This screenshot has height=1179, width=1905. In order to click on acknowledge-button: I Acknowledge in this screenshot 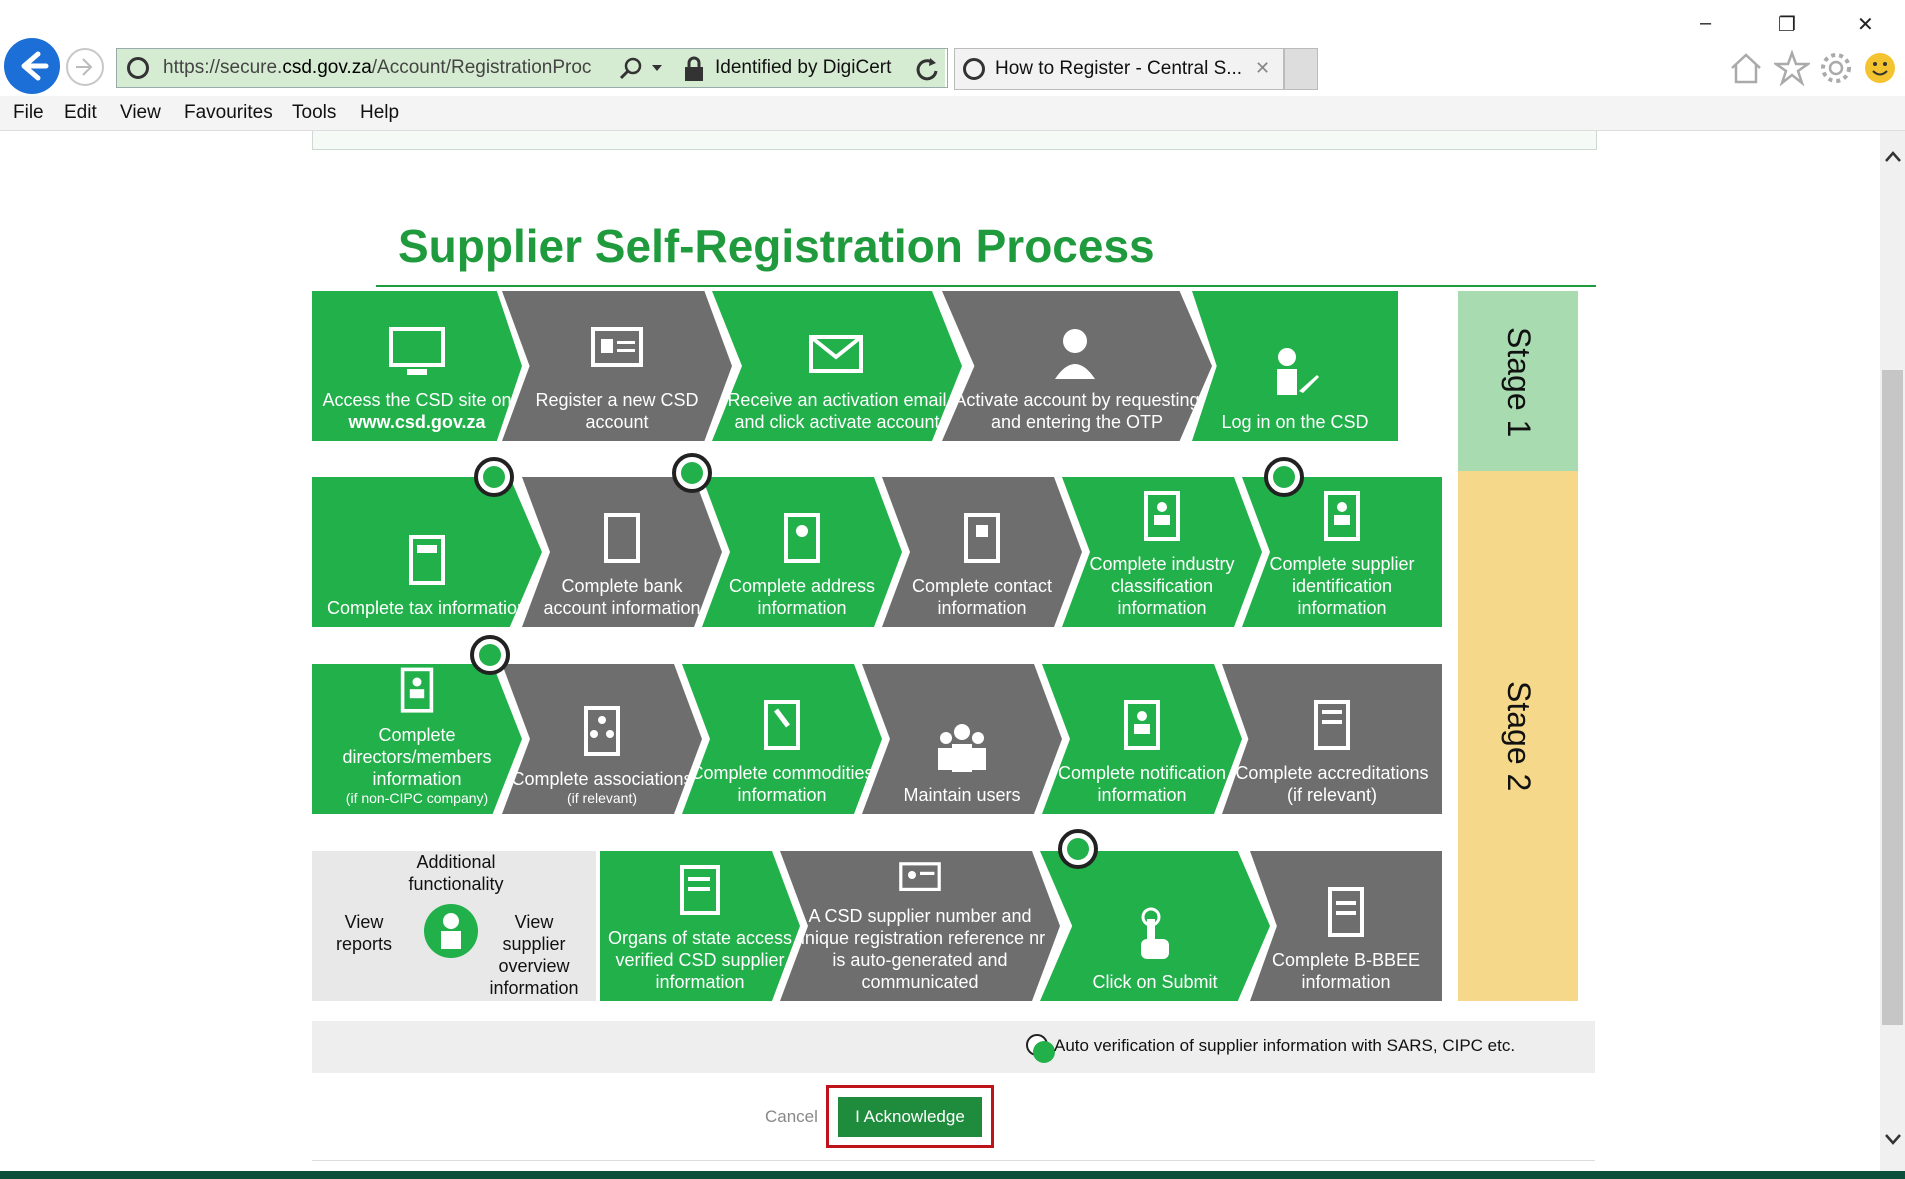, I will do `click(910, 1117)`.